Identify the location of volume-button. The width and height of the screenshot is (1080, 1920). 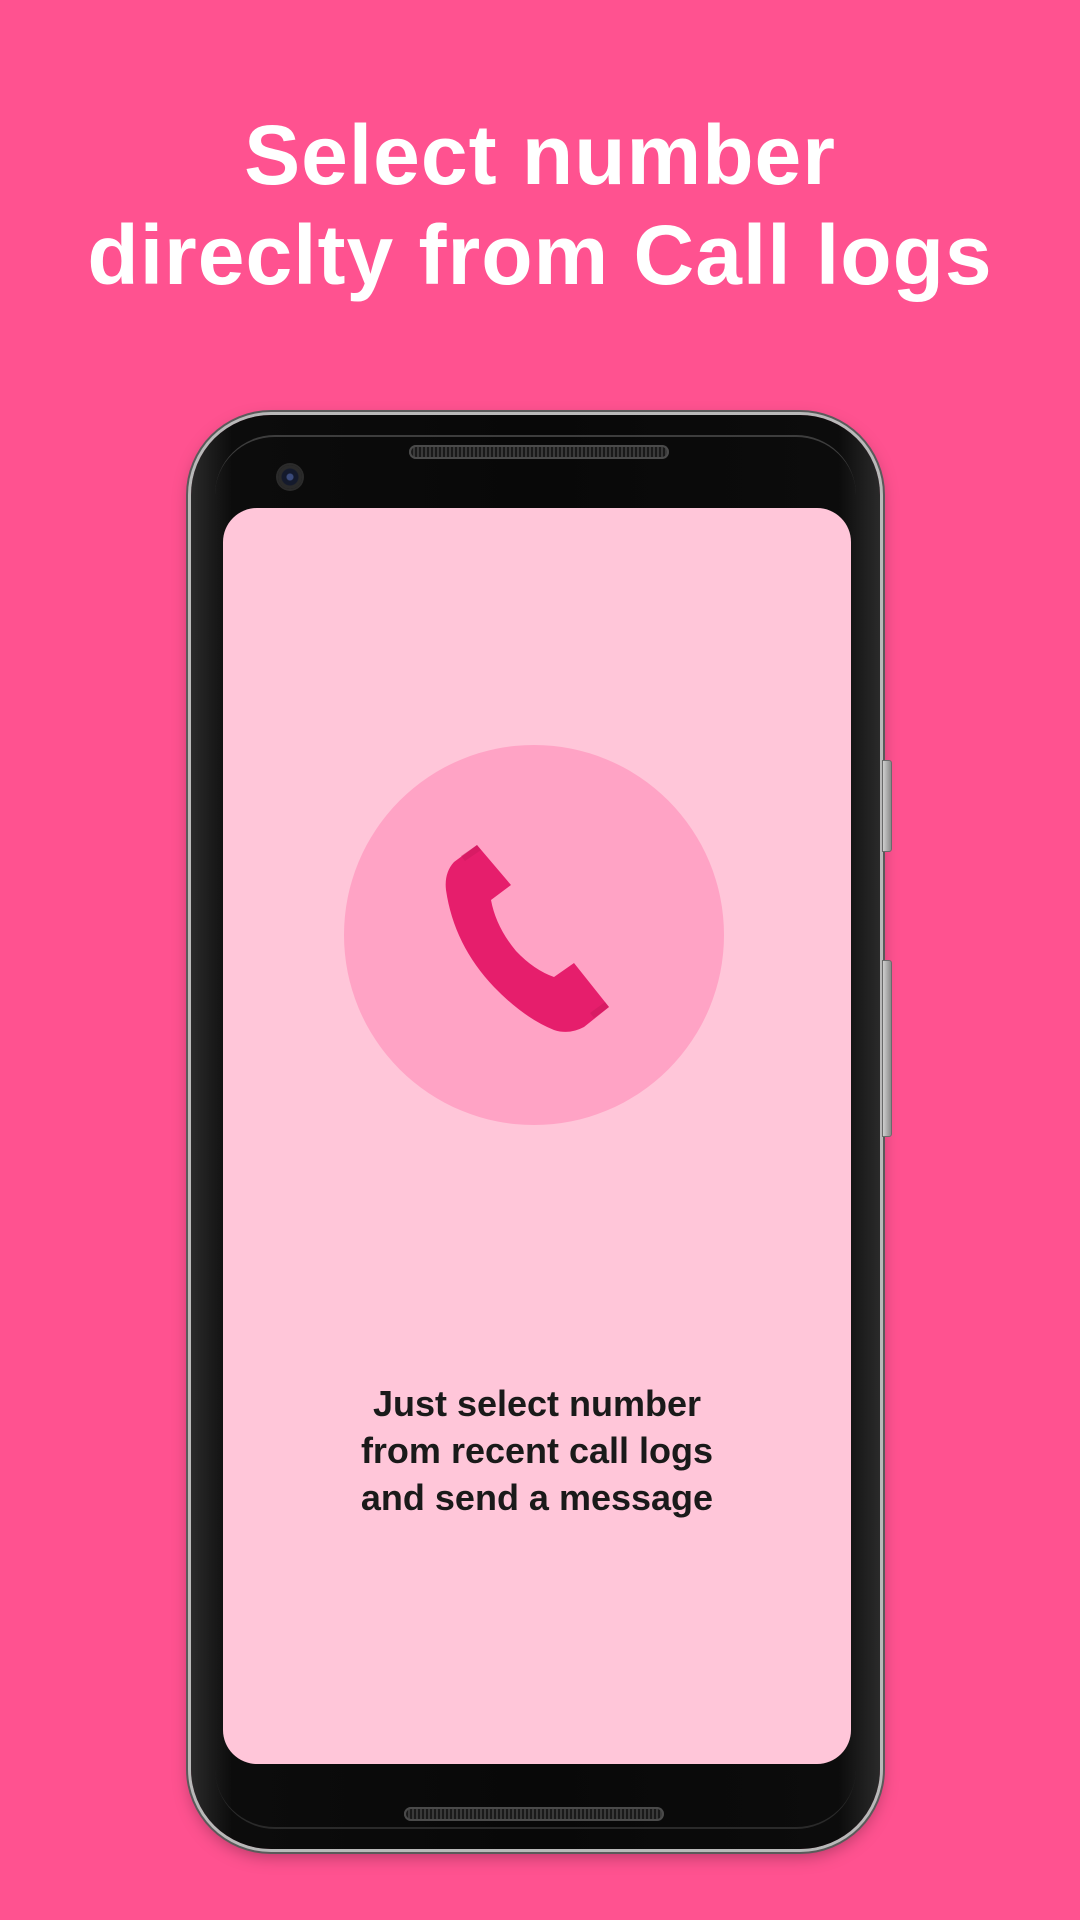
(887, 1048).